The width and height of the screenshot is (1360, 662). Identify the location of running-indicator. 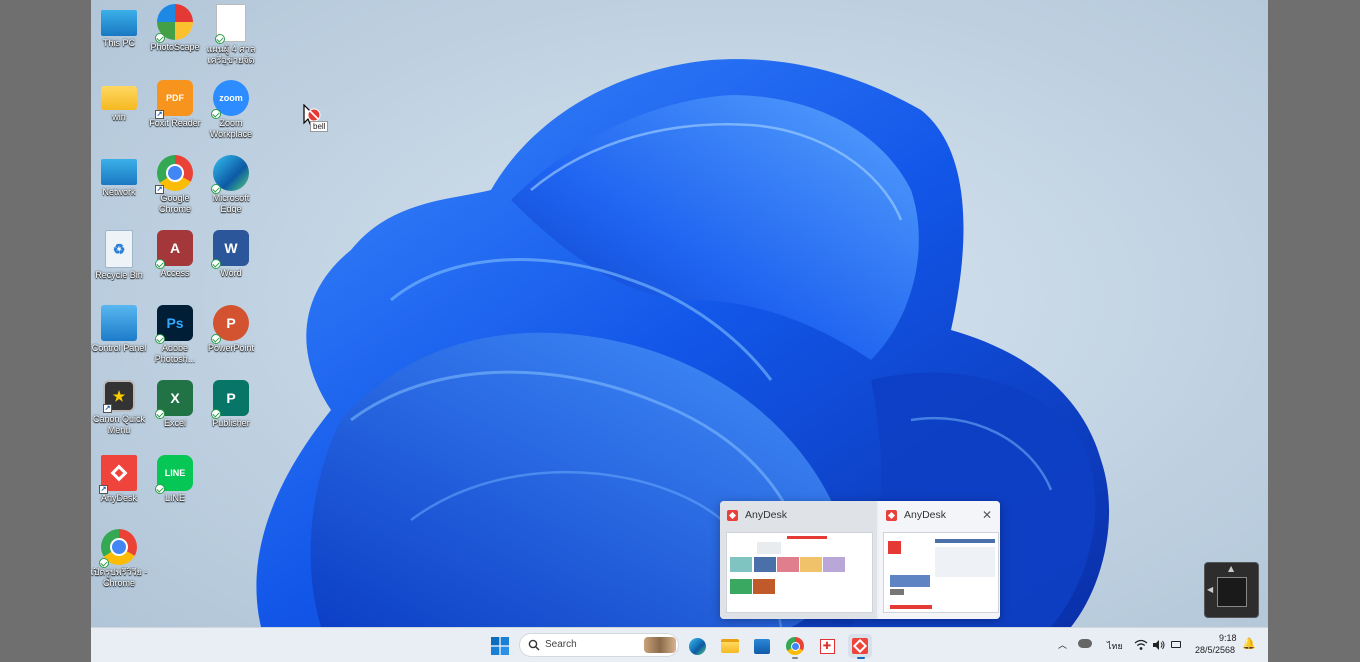
(795, 658).